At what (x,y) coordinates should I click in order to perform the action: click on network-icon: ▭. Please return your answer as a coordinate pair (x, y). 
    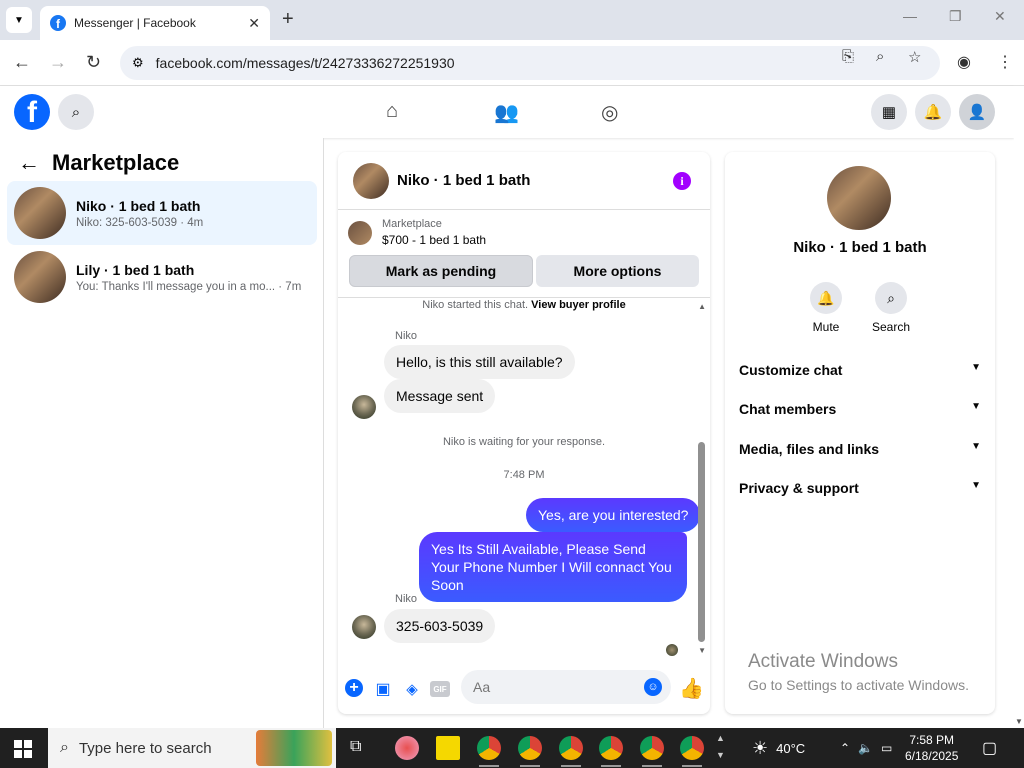
    Looking at the image, I should click on (886, 748).